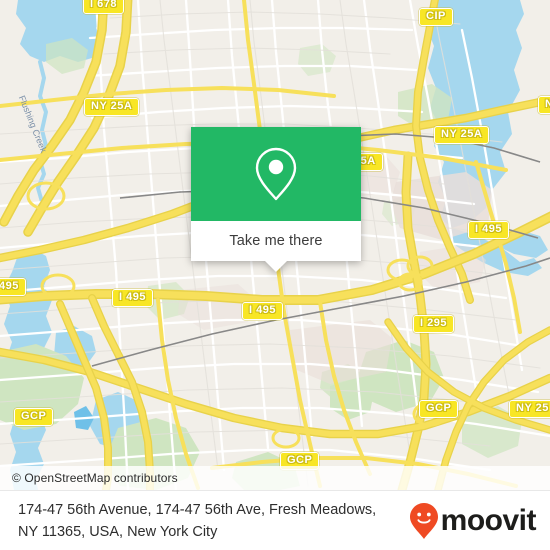 This screenshot has height=550, width=550. Describe the element at coordinates (544, 105) in the screenshot. I see `road-shield-ny-edge-right: NY` at that location.